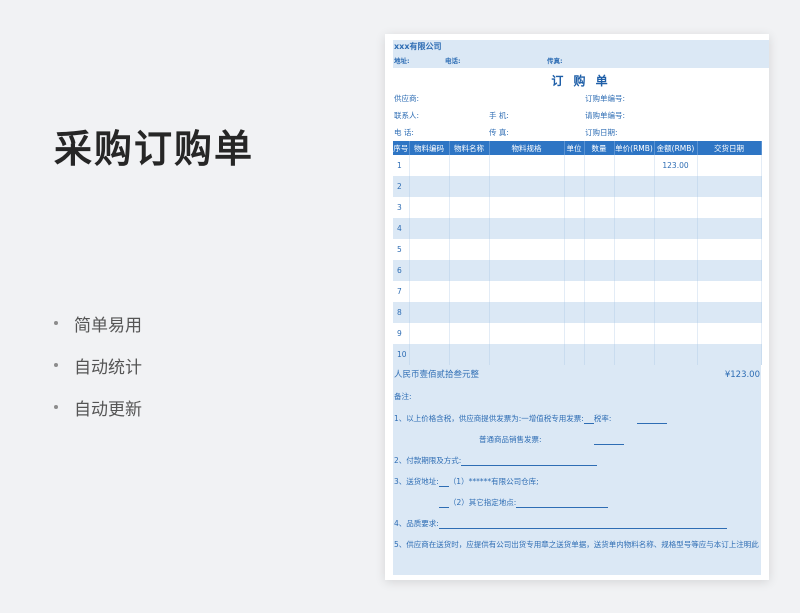 Image resolution: width=800 pixels, height=613 pixels. I want to click on row-index: 6, so click(401, 270).